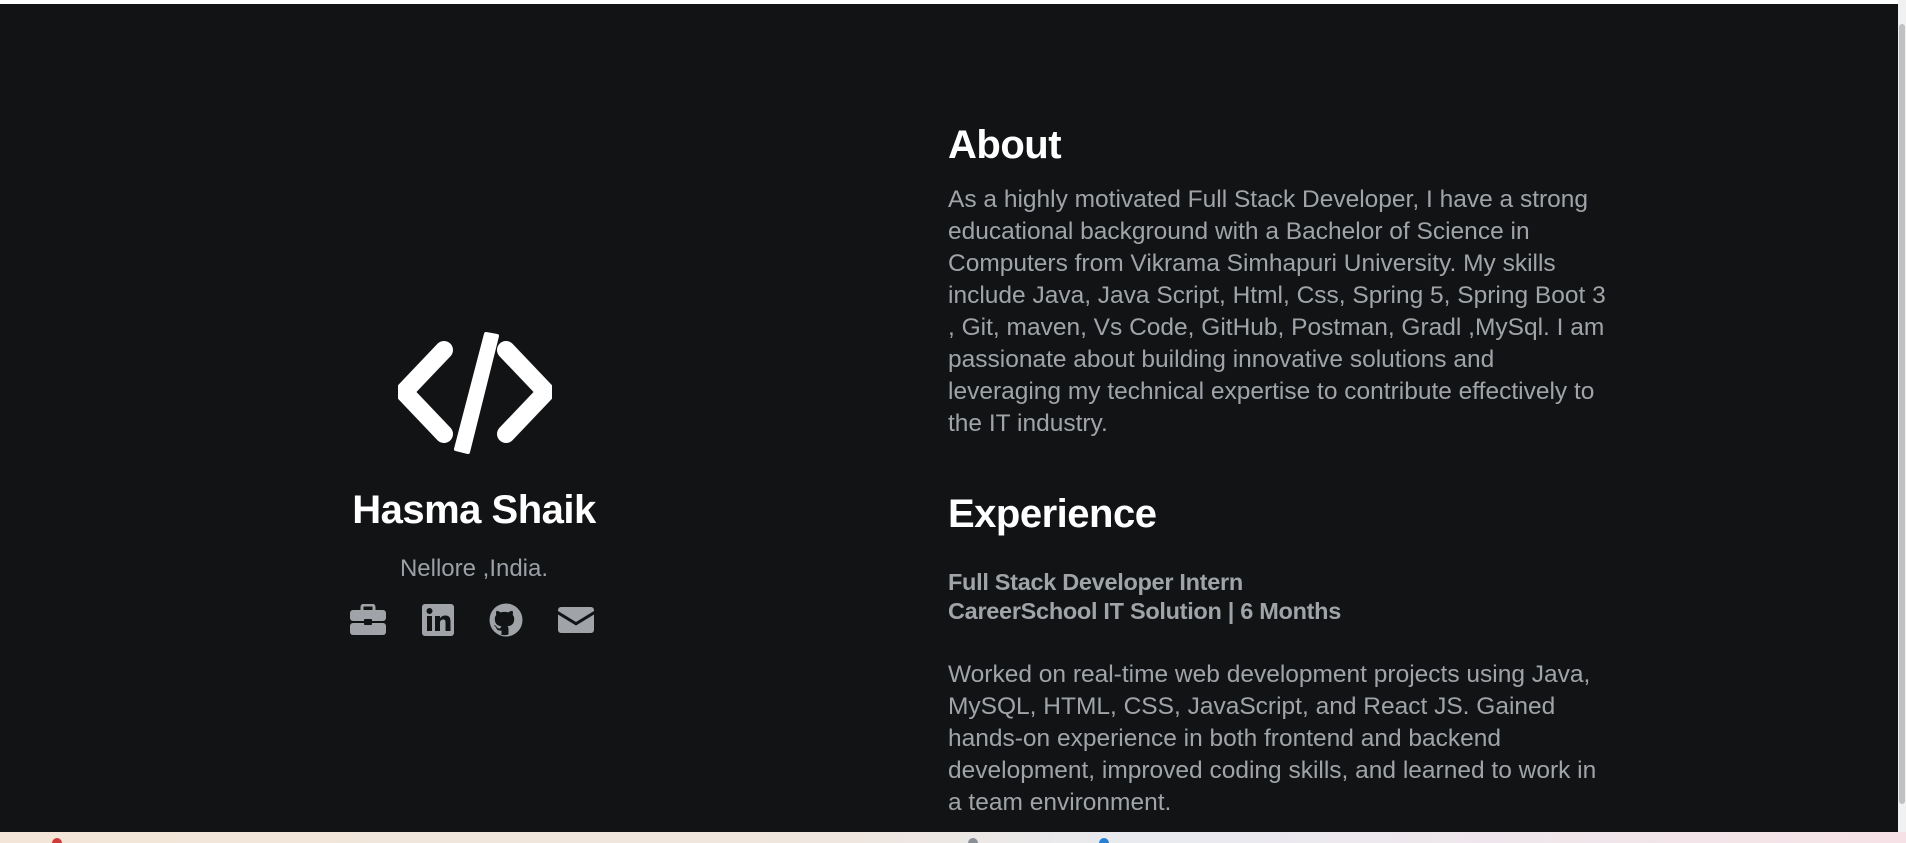 This screenshot has width=1906, height=843. I want to click on github-icon, so click(506, 620).